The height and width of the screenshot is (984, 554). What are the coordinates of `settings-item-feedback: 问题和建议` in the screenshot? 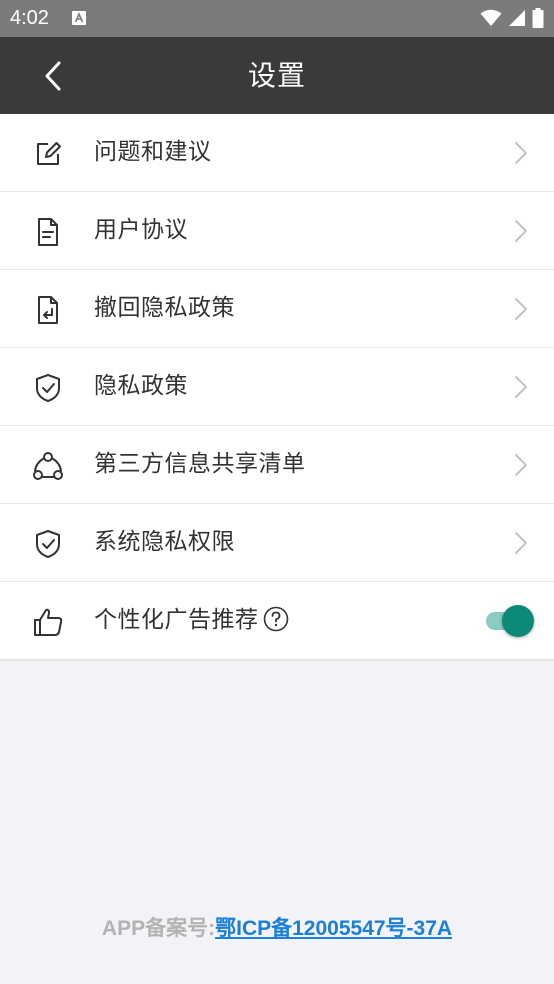 It's located at (277, 153).